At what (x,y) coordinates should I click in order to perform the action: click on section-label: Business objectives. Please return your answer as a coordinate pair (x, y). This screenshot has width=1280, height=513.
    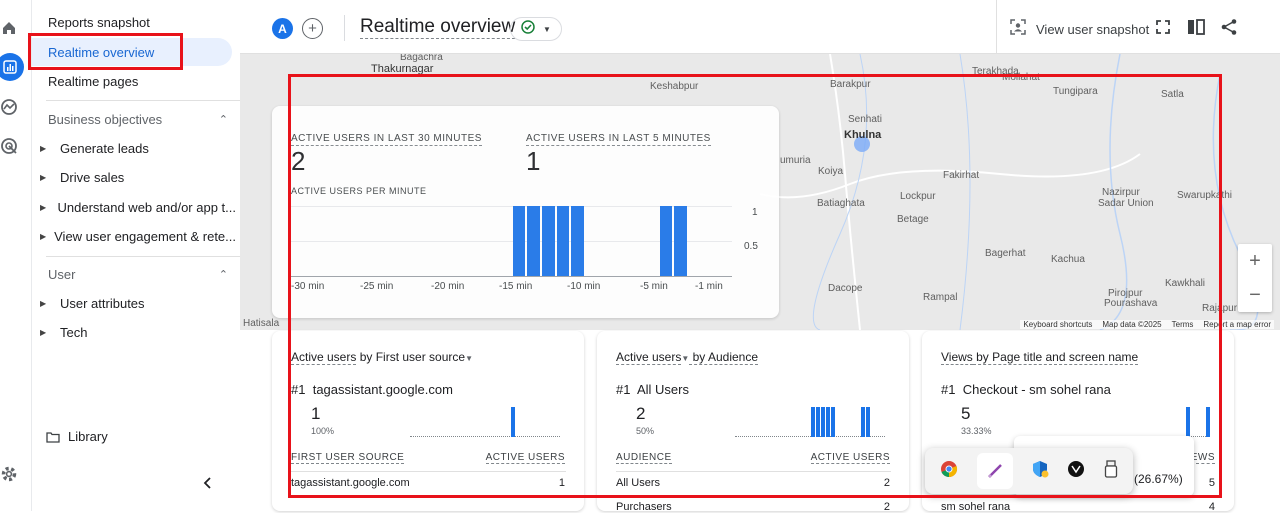
    Looking at the image, I should click on (105, 119).